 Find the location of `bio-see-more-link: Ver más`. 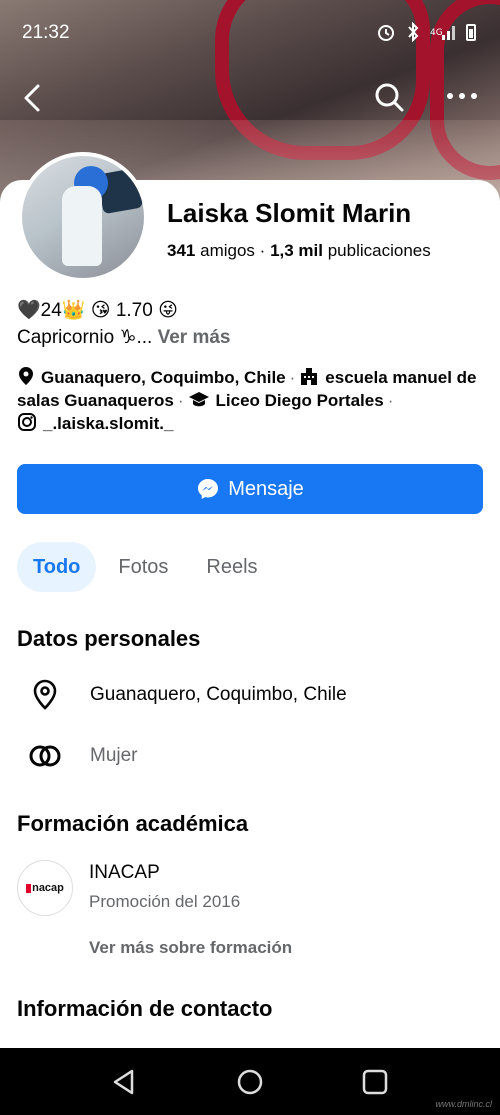

bio-see-more-link: Ver más is located at coordinates (194, 337).